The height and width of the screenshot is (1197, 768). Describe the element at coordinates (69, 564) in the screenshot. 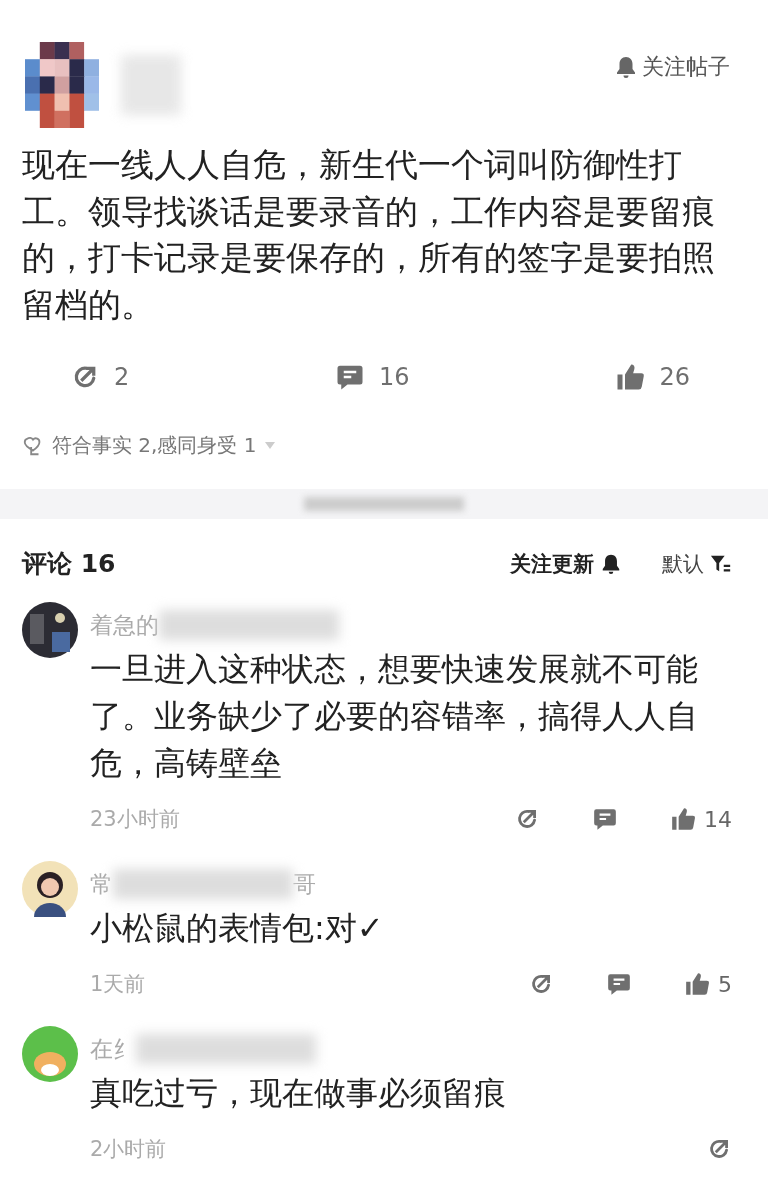

I see `comments-count-title: 评论 16` at that location.